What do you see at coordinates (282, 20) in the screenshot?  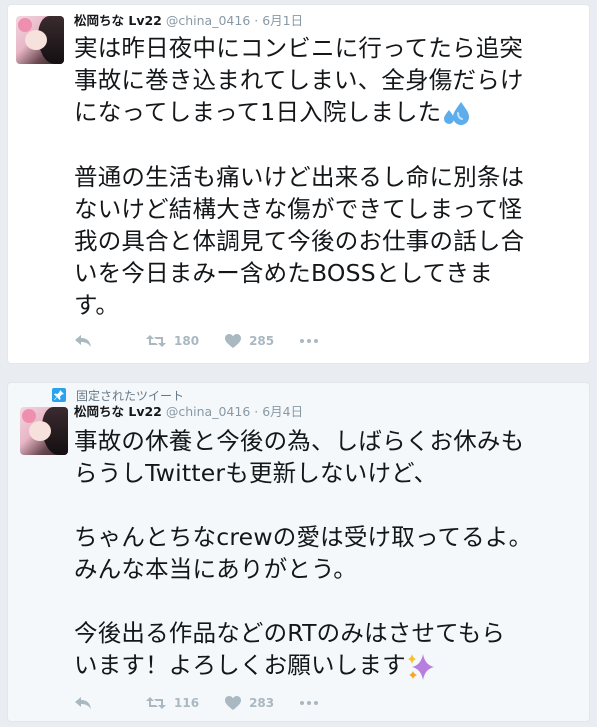 I see `tweet-date: 6月1日` at bounding box center [282, 20].